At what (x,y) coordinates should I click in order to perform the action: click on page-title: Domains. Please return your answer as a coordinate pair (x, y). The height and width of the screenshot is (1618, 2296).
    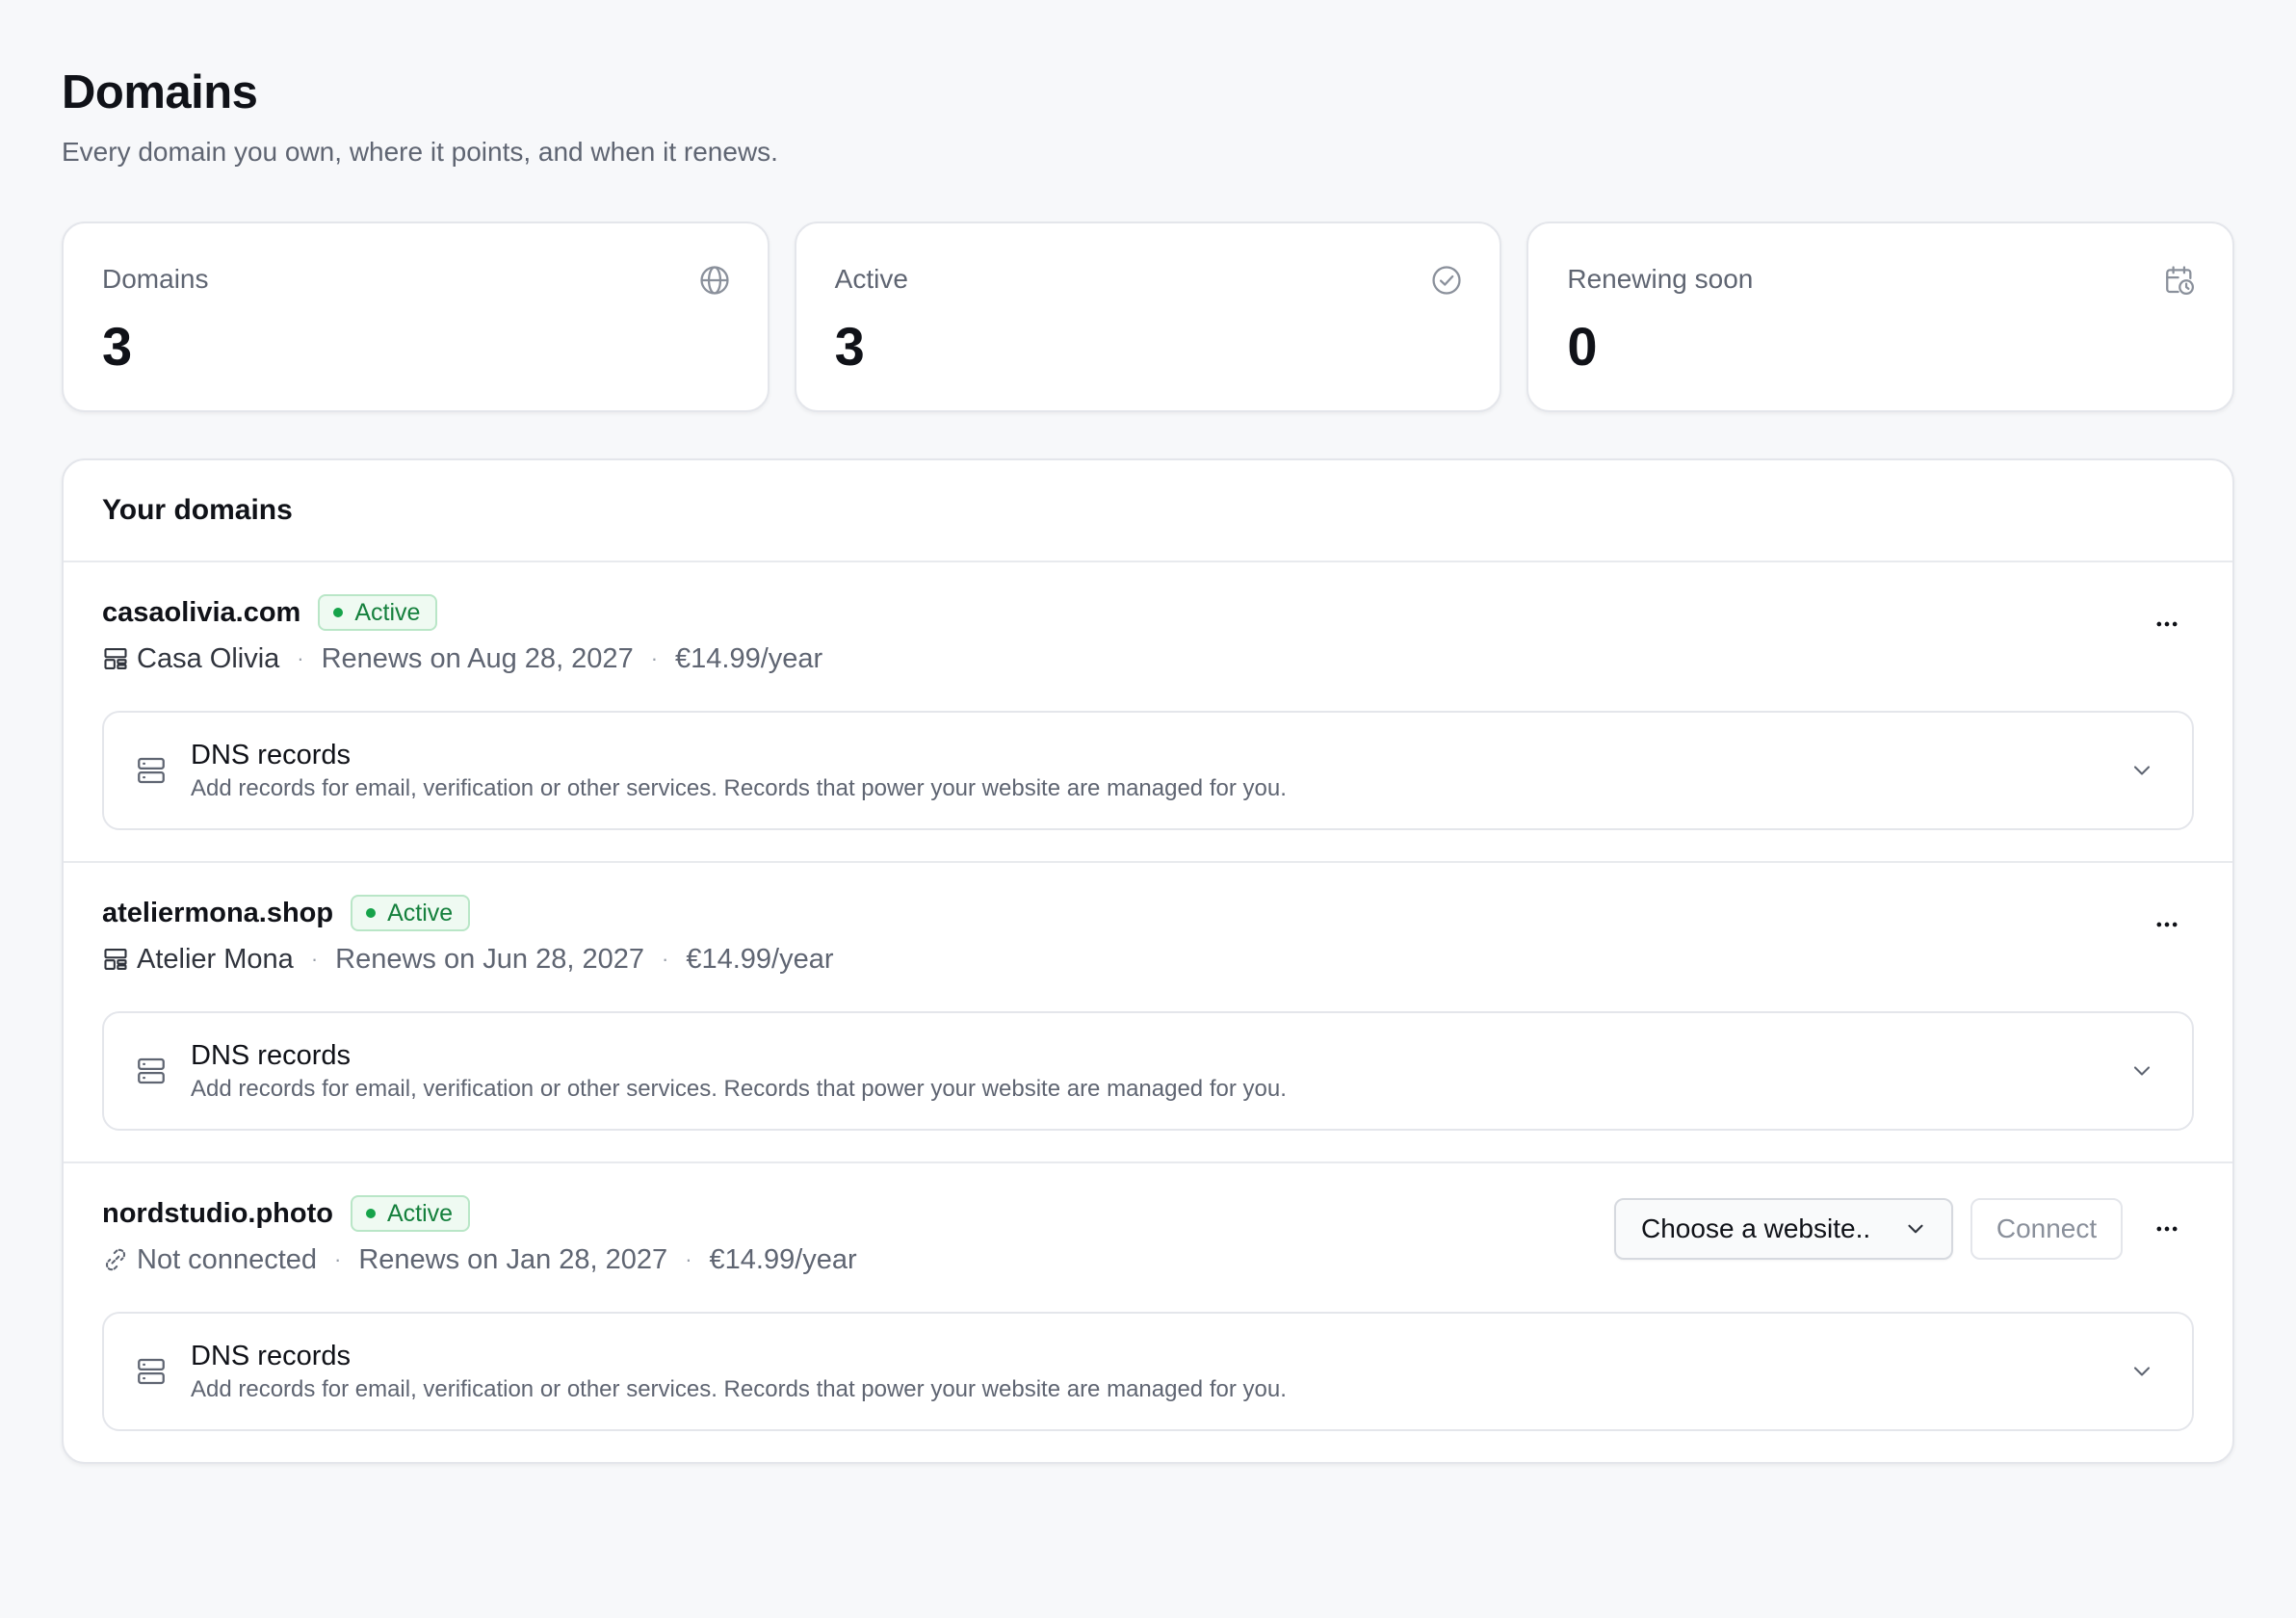
    Looking at the image, I should click on (160, 92).